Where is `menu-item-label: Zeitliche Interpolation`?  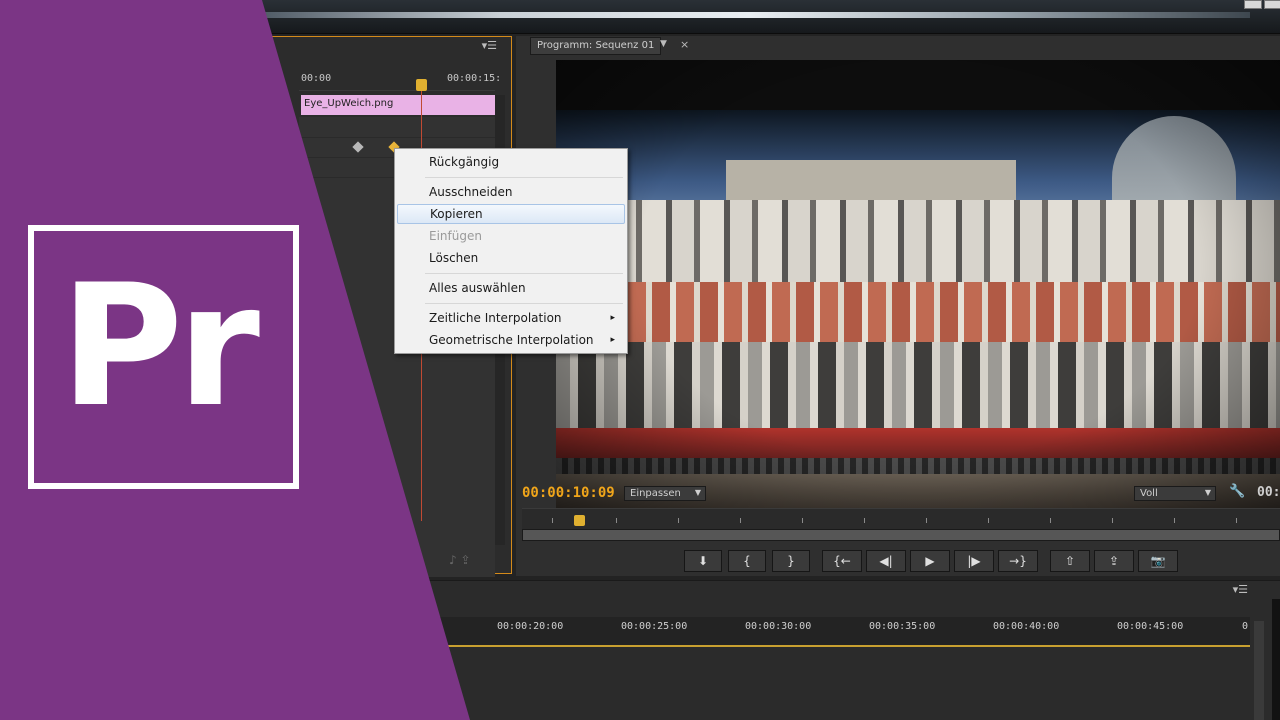 menu-item-label: Zeitliche Interpolation is located at coordinates (495, 318).